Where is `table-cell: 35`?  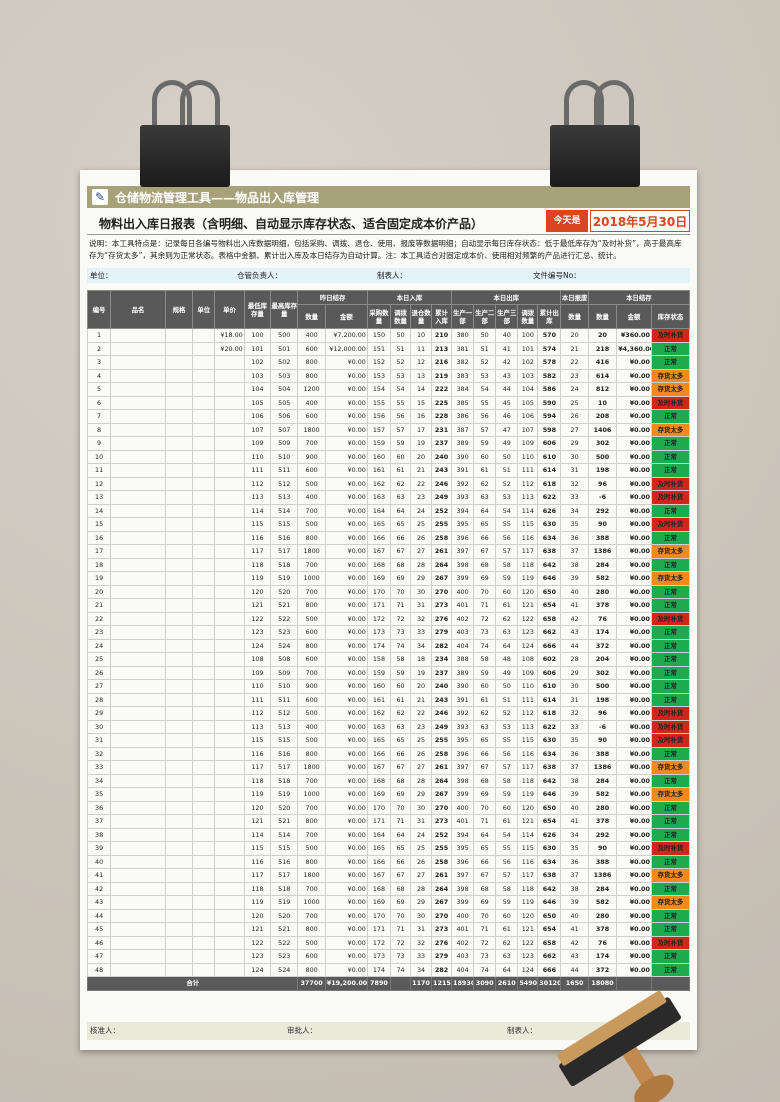 table-cell: 35 is located at coordinates (574, 524).